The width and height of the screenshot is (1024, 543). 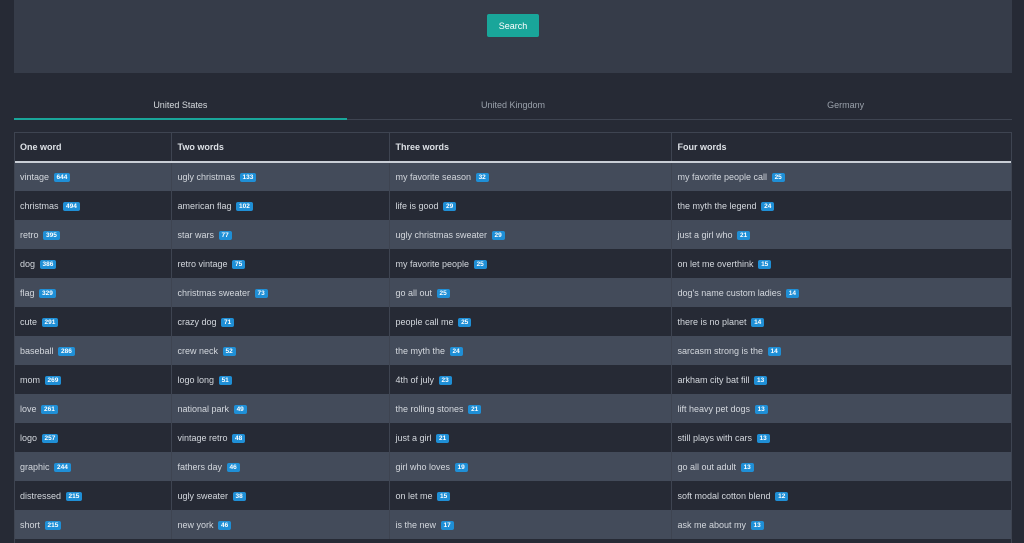 I want to click on keyword-text: graphic, so click(x=35, y=467).